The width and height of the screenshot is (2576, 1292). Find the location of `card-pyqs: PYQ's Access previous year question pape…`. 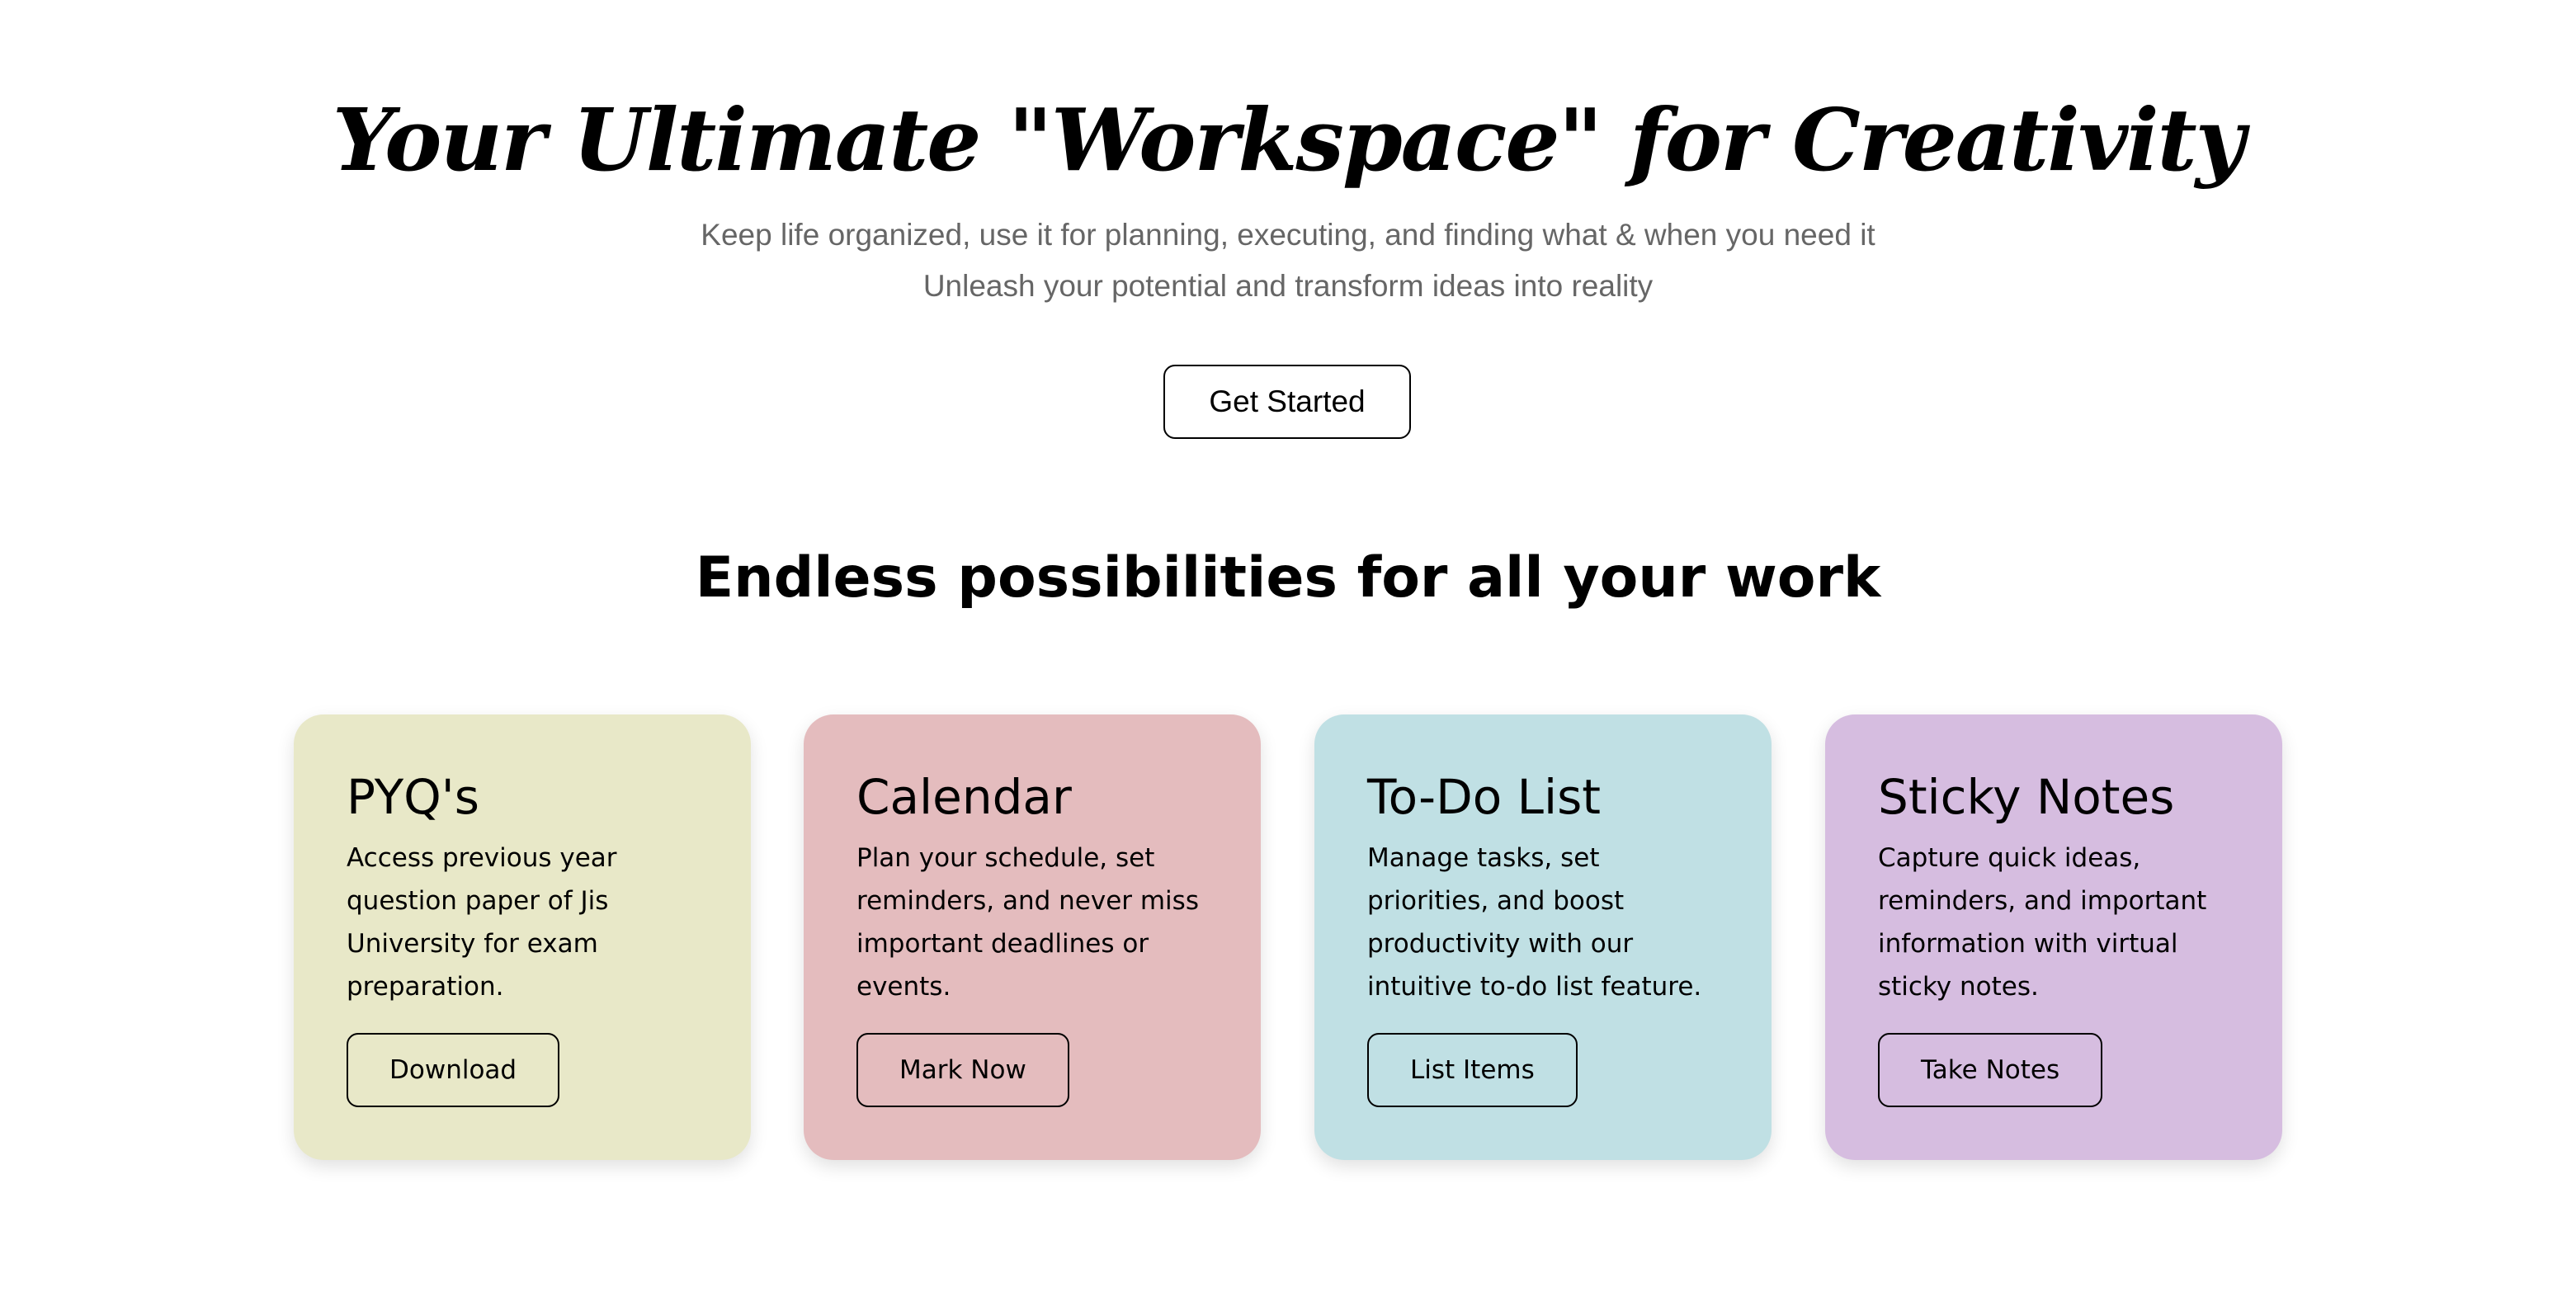

card-pyqs: PYQ's Access previous year question pape… is located at coordinates (522, 937).